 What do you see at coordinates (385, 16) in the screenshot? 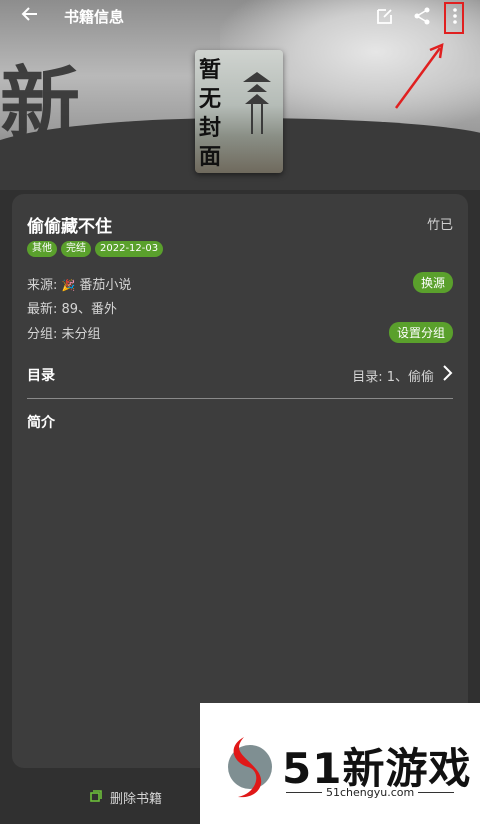
I see `edit-icon` at bounding box center [385, 16].